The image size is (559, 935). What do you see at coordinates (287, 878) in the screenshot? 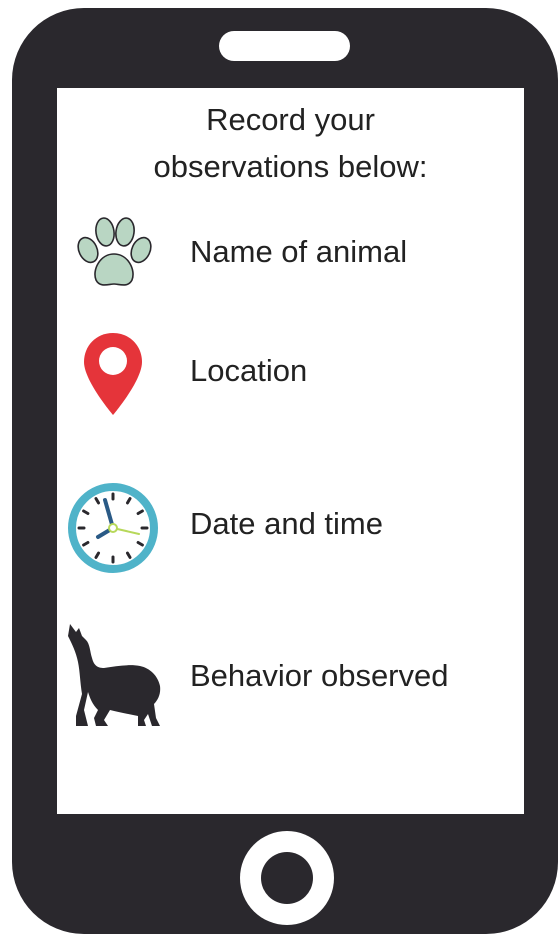
I see `home-button` at bounding box center [287, 878].